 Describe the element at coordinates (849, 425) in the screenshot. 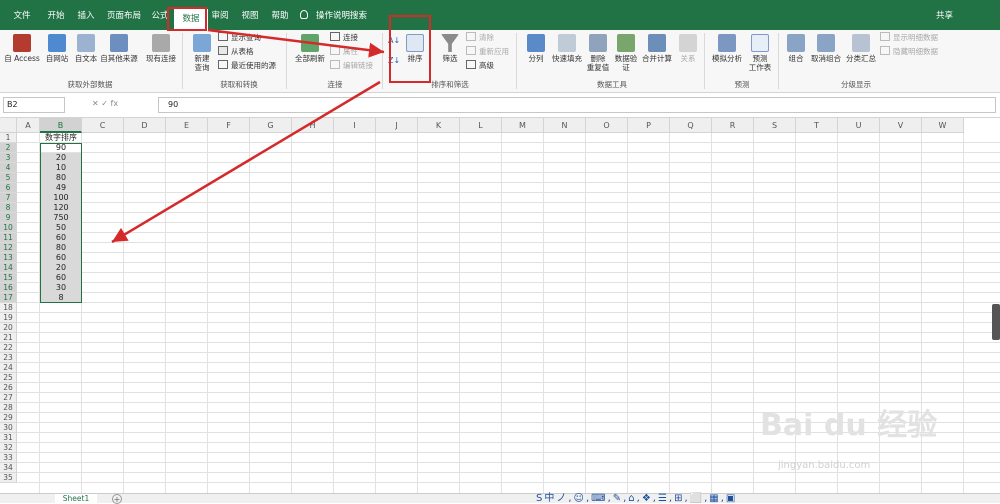

I see `watermark: Bai du 经验` at that location.